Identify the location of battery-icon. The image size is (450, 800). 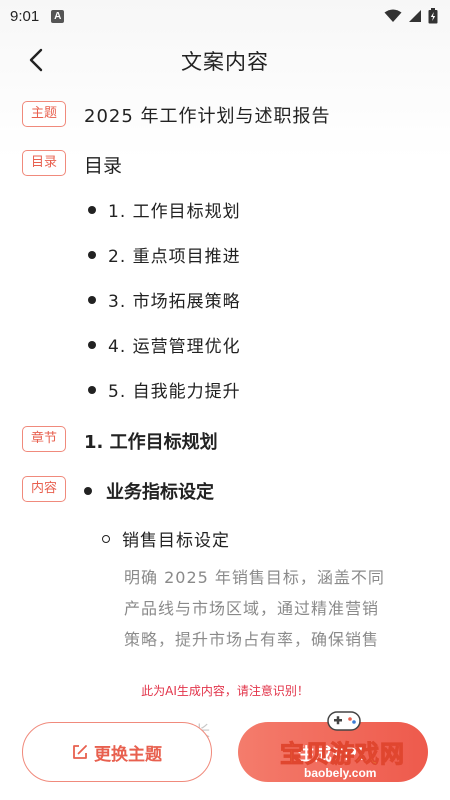
(433, 16).